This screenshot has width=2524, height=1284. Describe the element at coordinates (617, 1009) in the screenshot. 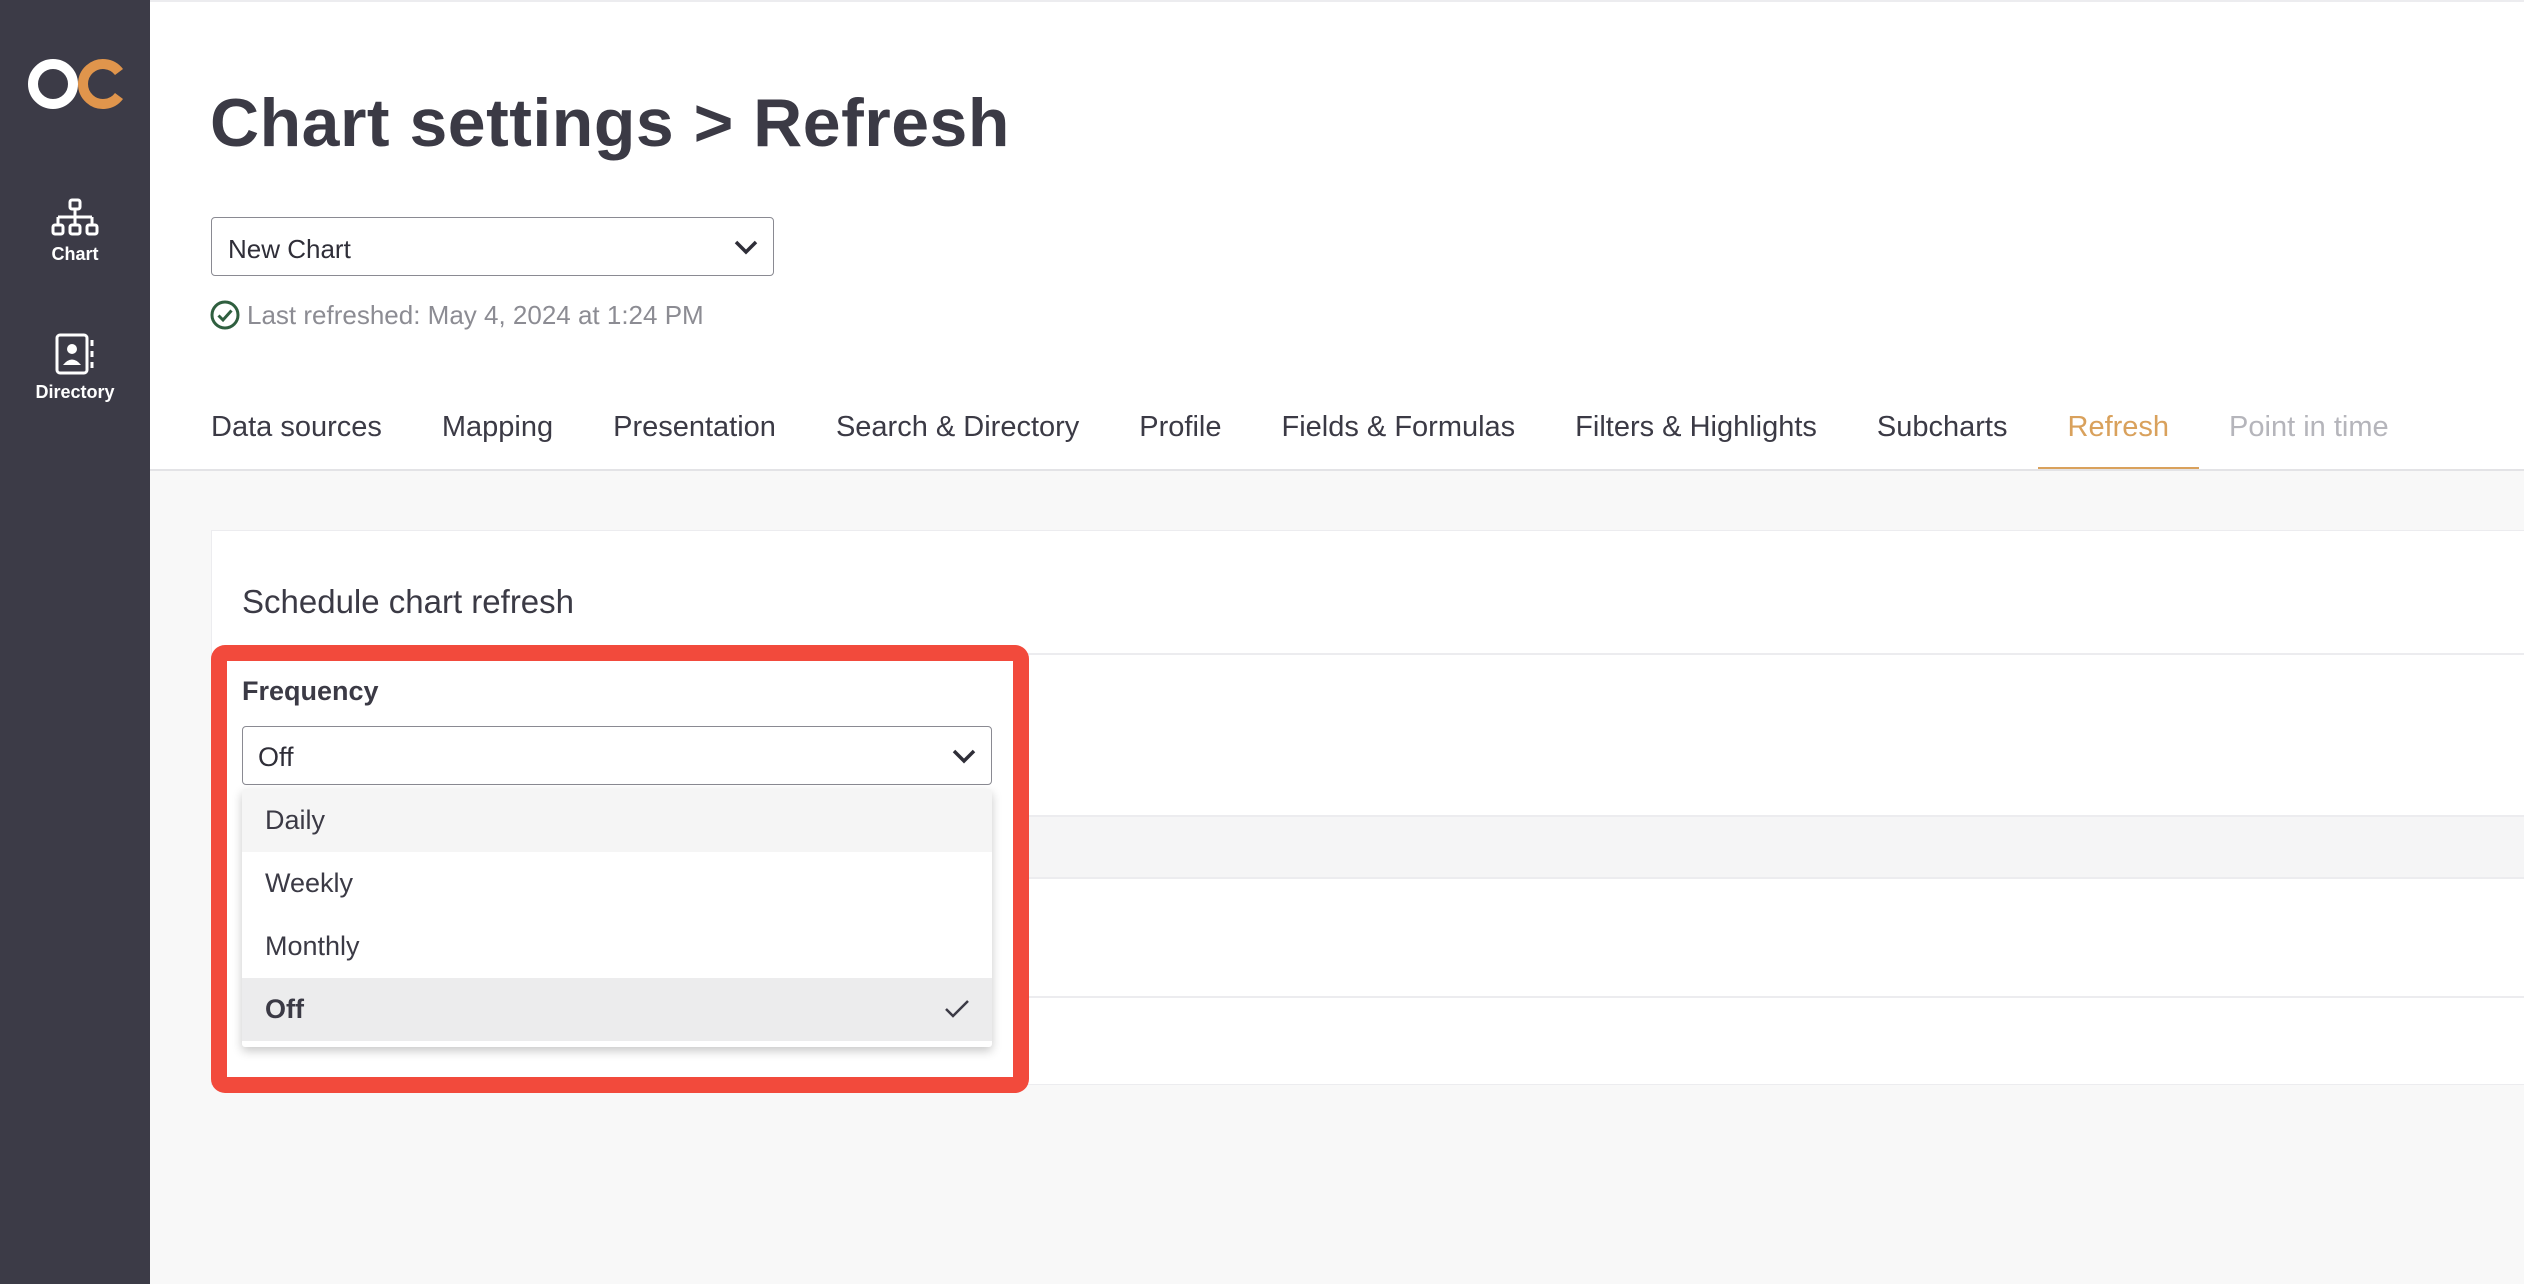

I see `frequency-option-off: Off` at that location.